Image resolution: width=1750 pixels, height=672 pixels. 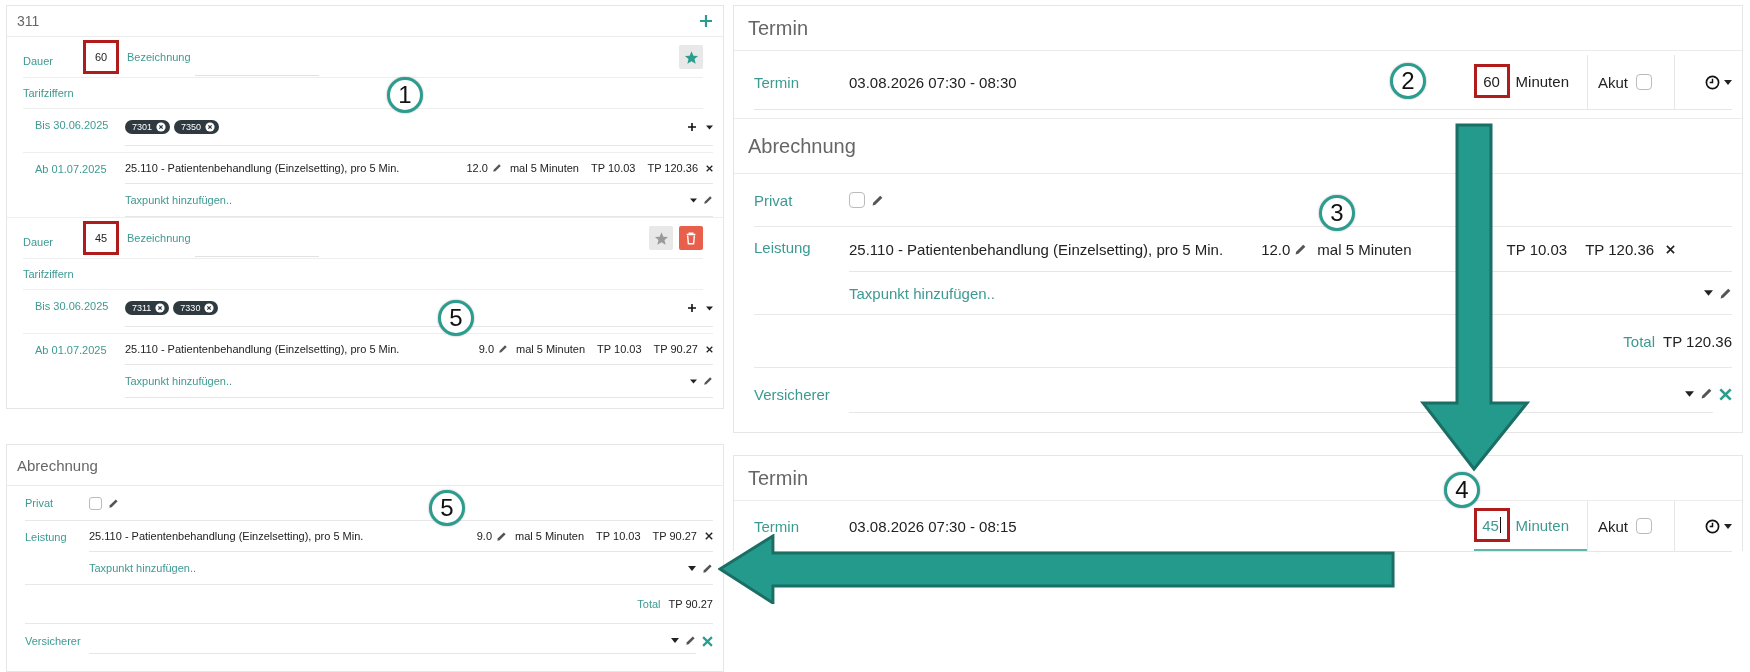 I want to click on favorite-button, so click(x=691, y=57).